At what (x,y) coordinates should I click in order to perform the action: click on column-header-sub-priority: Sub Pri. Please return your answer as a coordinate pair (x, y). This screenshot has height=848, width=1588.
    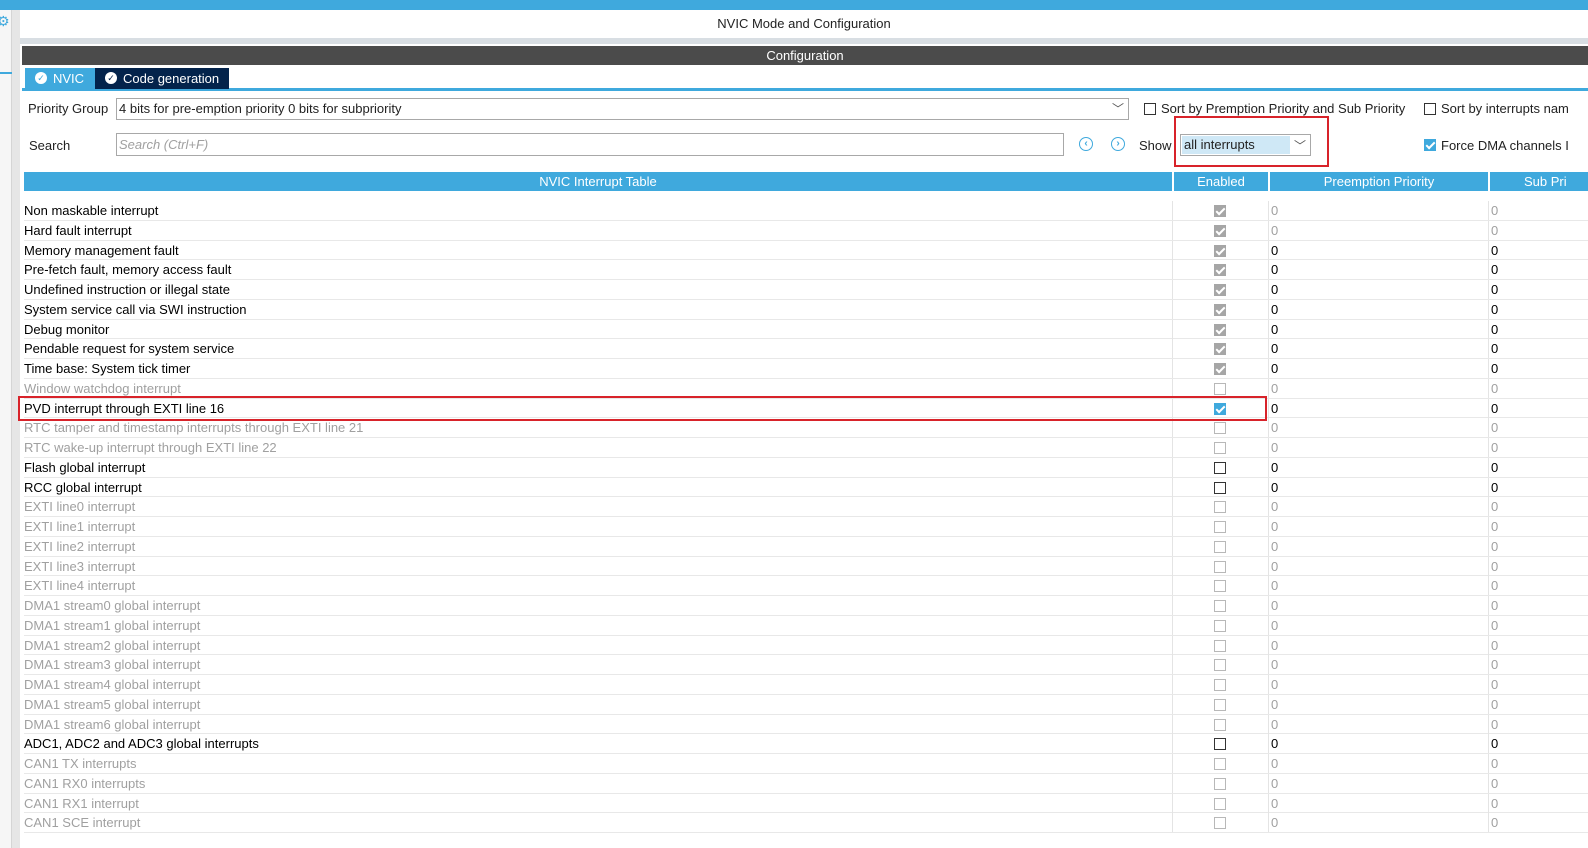
    Looking at the image, I should click on (1539, 181).